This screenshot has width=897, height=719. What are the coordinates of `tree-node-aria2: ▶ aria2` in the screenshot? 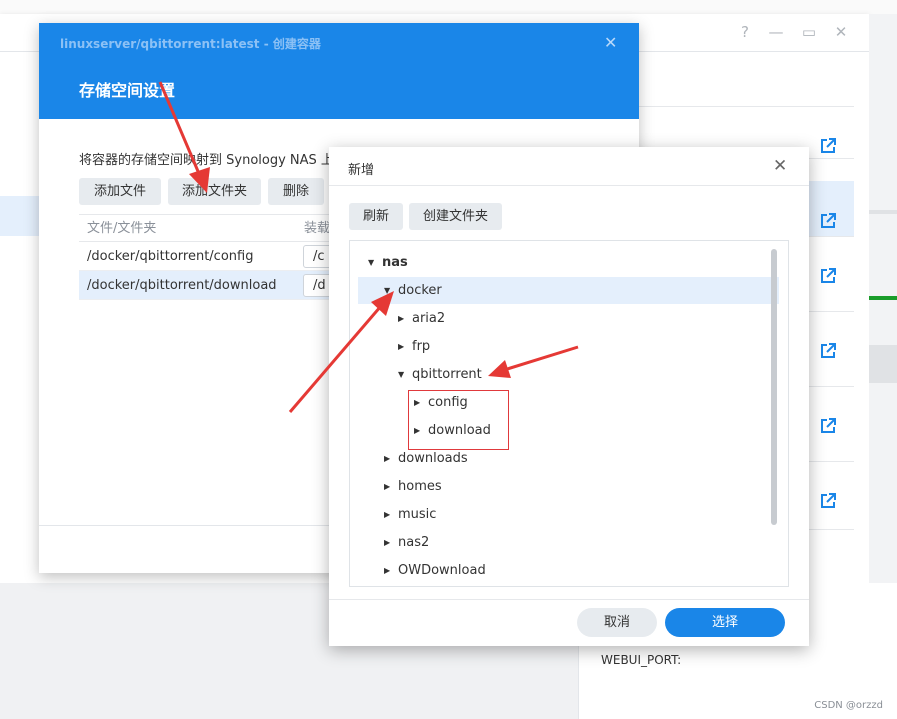 It's located at (421, 319).